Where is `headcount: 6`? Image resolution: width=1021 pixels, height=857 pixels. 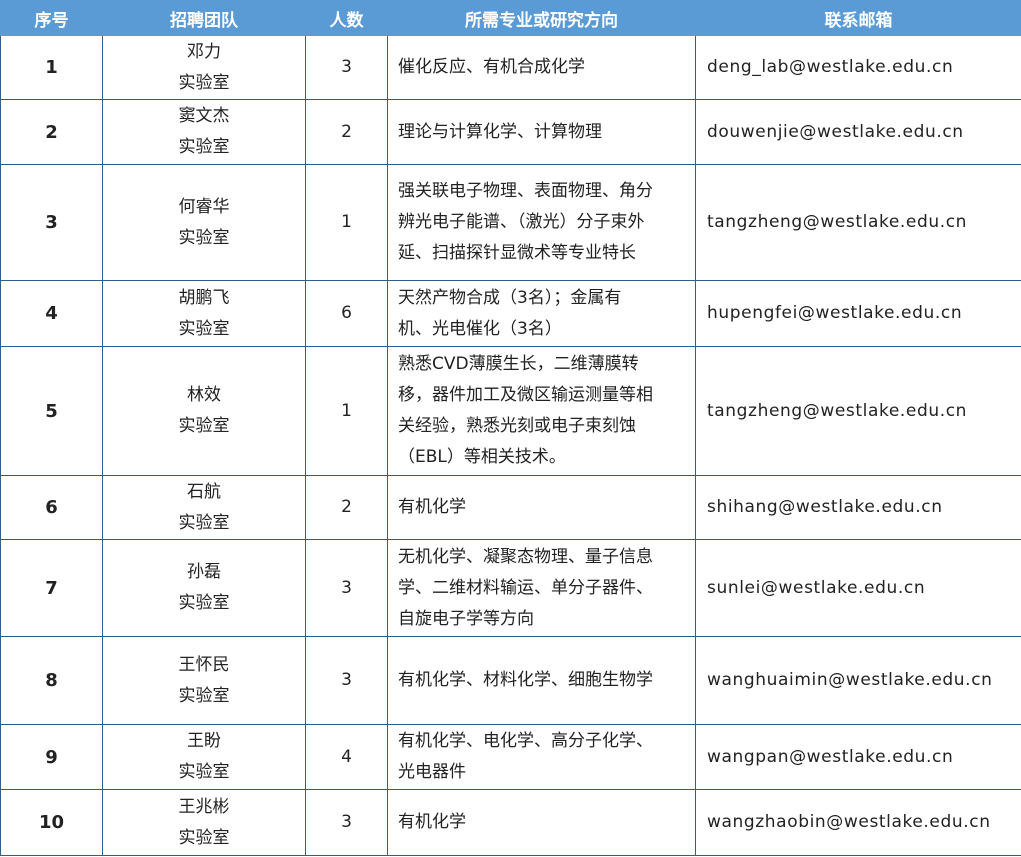
headcount: 6 is located at coordinates (346, 313).